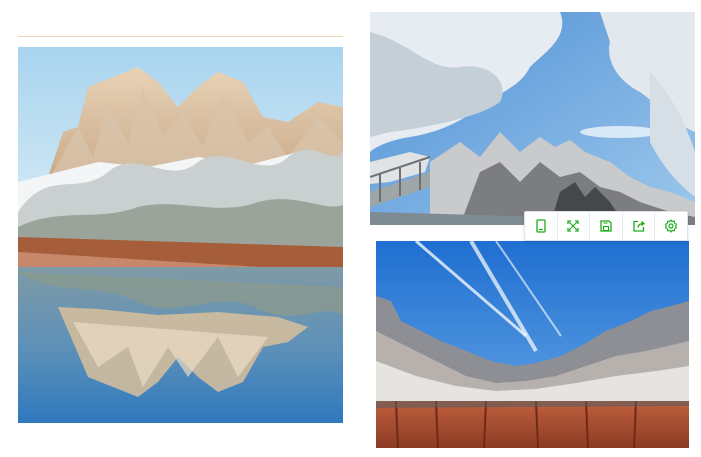 Image resolution: width=701 pixels, height=457 pixels. I want to click on phone-preview-button, so click(541, 226).